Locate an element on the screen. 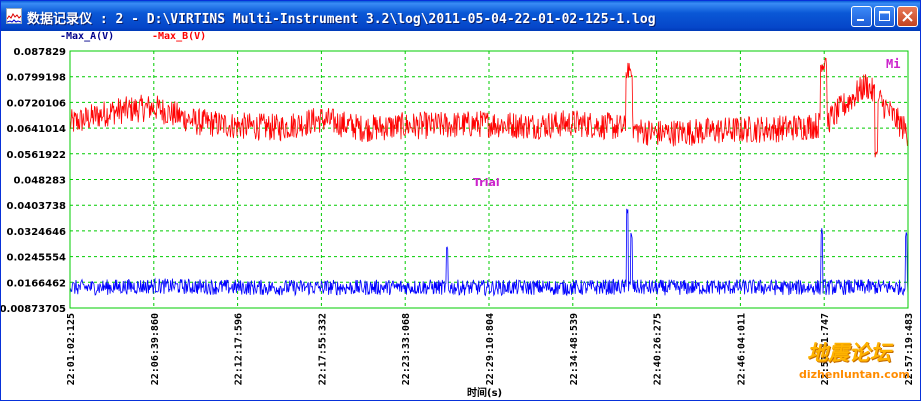 The image size is (921, 401). y-tick-label: 0.0245554 is located at coordinates (37, 258).